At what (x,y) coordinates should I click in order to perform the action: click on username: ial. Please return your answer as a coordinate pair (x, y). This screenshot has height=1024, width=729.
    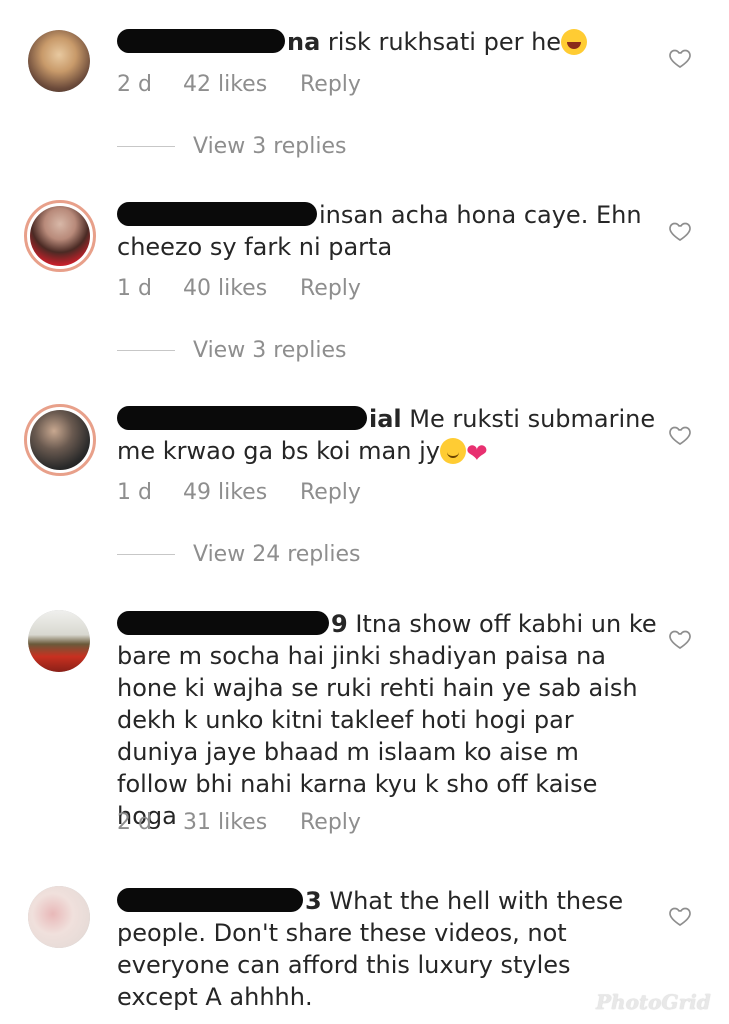
    Looking at the image, I should click on (385, 419).